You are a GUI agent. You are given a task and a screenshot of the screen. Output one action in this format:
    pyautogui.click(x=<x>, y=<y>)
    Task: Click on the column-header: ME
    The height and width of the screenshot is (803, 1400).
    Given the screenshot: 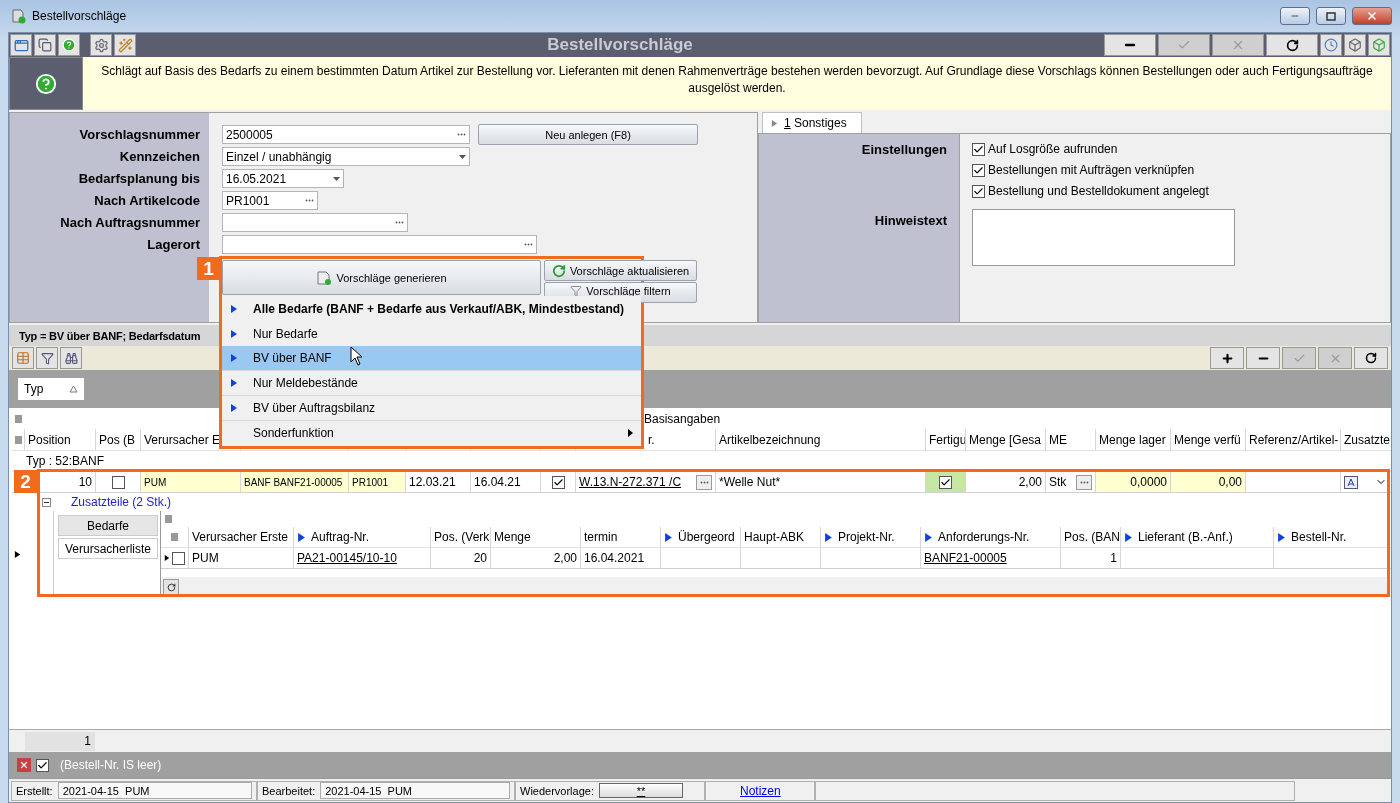 What is the action you would take?
    pyautogui.click(x=1070, y=439)
    